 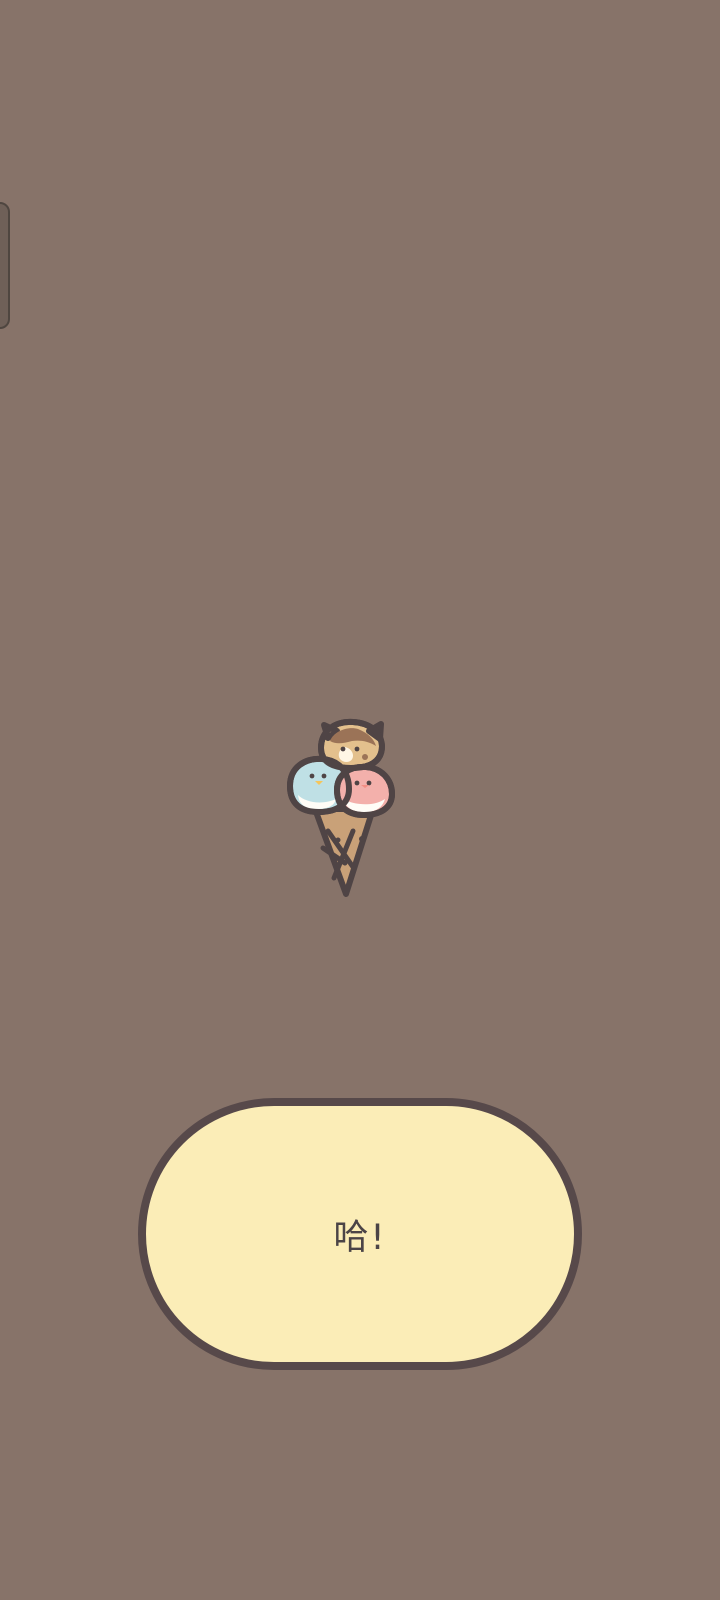 What do you see at coordinates (360, 1237) in the screenshot?
I see `ha-button-label: 哈!` at bounding box center [360, 1237].